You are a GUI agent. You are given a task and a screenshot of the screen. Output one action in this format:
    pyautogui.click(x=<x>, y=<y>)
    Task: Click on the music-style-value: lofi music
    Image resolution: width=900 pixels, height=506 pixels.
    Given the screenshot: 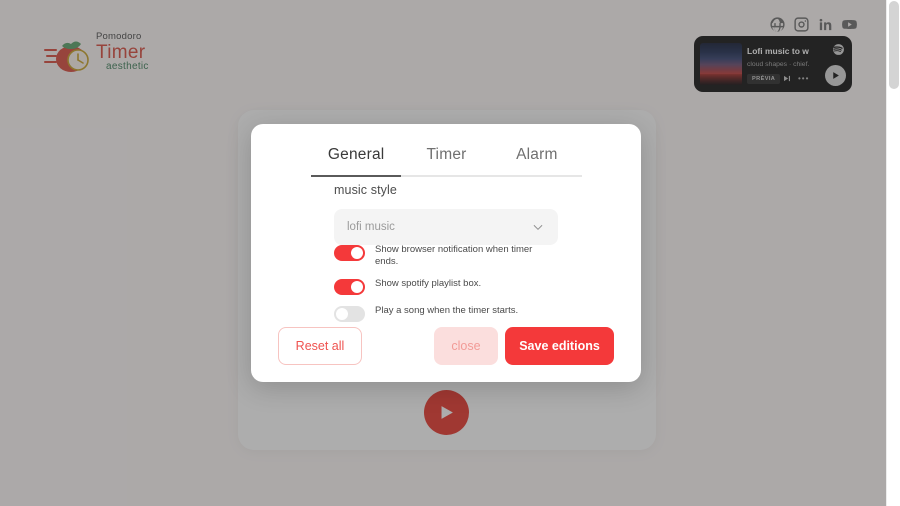 What is the action you would take?
    pyautogui.click(x=371, y=227)
    